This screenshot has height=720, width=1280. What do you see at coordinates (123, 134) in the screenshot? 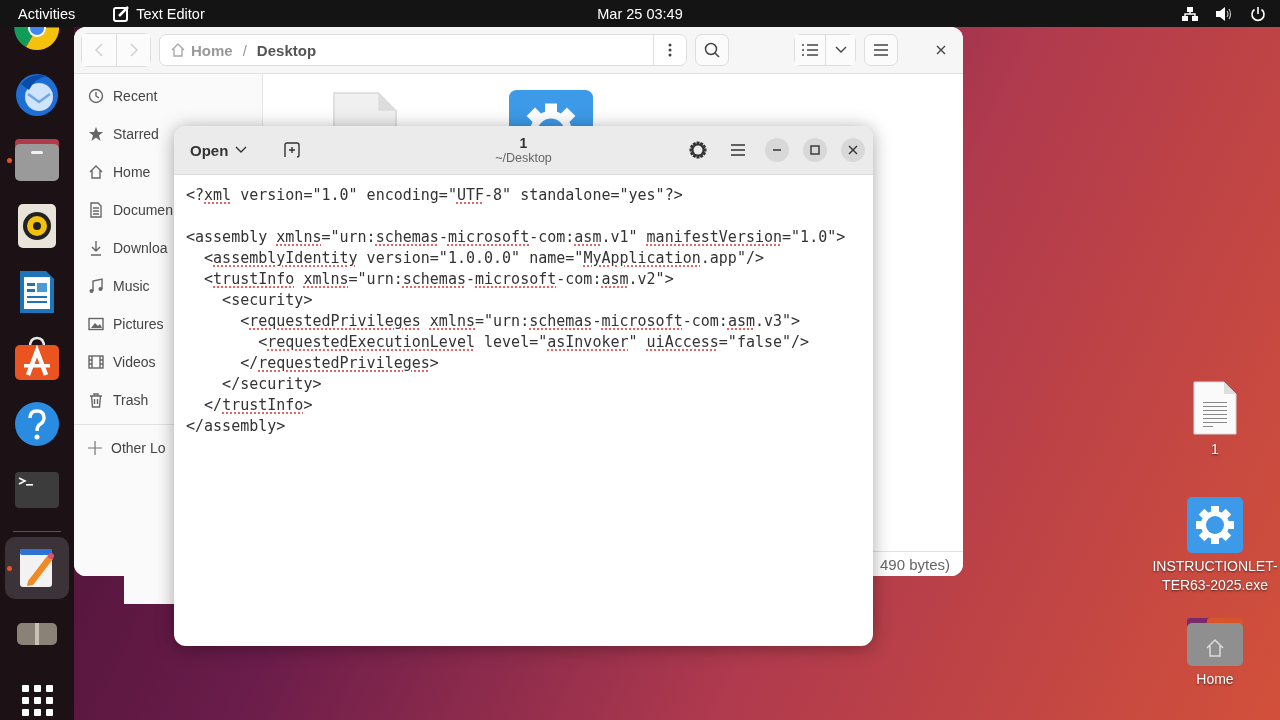
I see `sidebar-item: Starred` at bounding box center [123, 134].